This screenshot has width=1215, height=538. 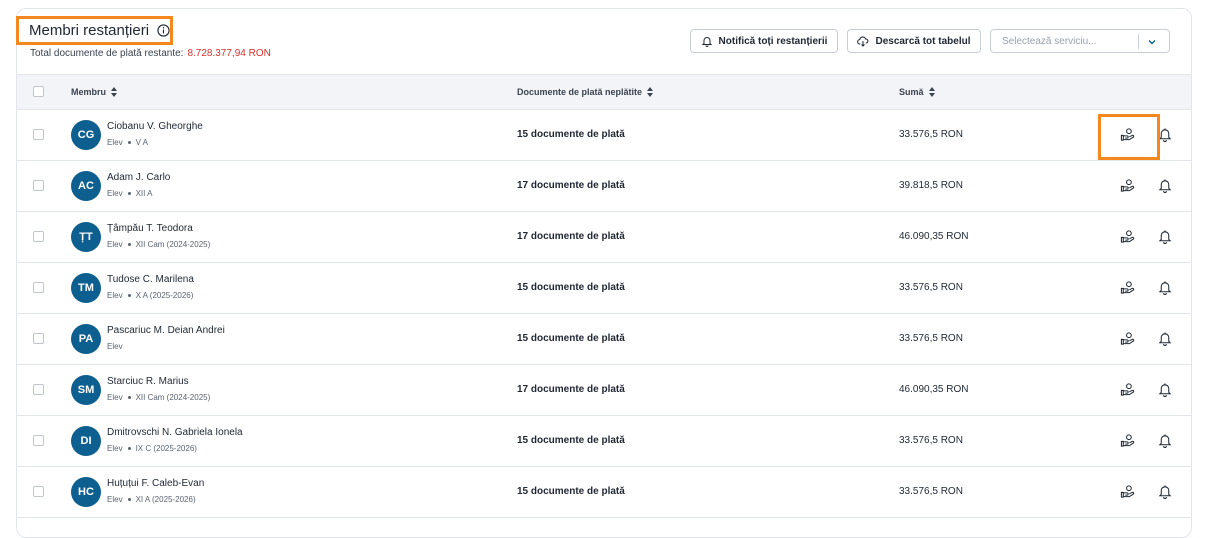 What do you see at coordinates (89, 92) in the screenshot?
I see `column-member-label: Membru` at bounding box center [89, 92].